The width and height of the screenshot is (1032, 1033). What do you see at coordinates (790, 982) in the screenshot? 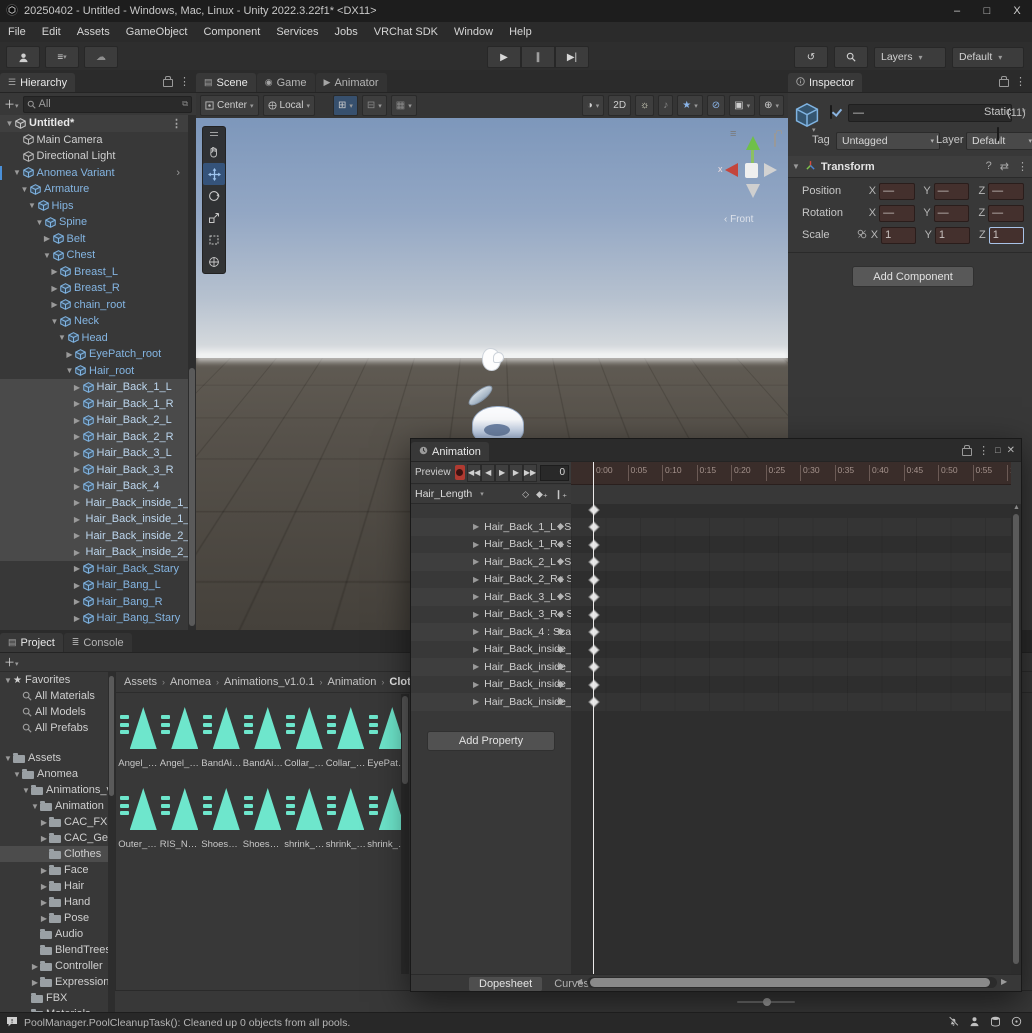
I see `hscroll-thumb` at bounding box center [790, 982].